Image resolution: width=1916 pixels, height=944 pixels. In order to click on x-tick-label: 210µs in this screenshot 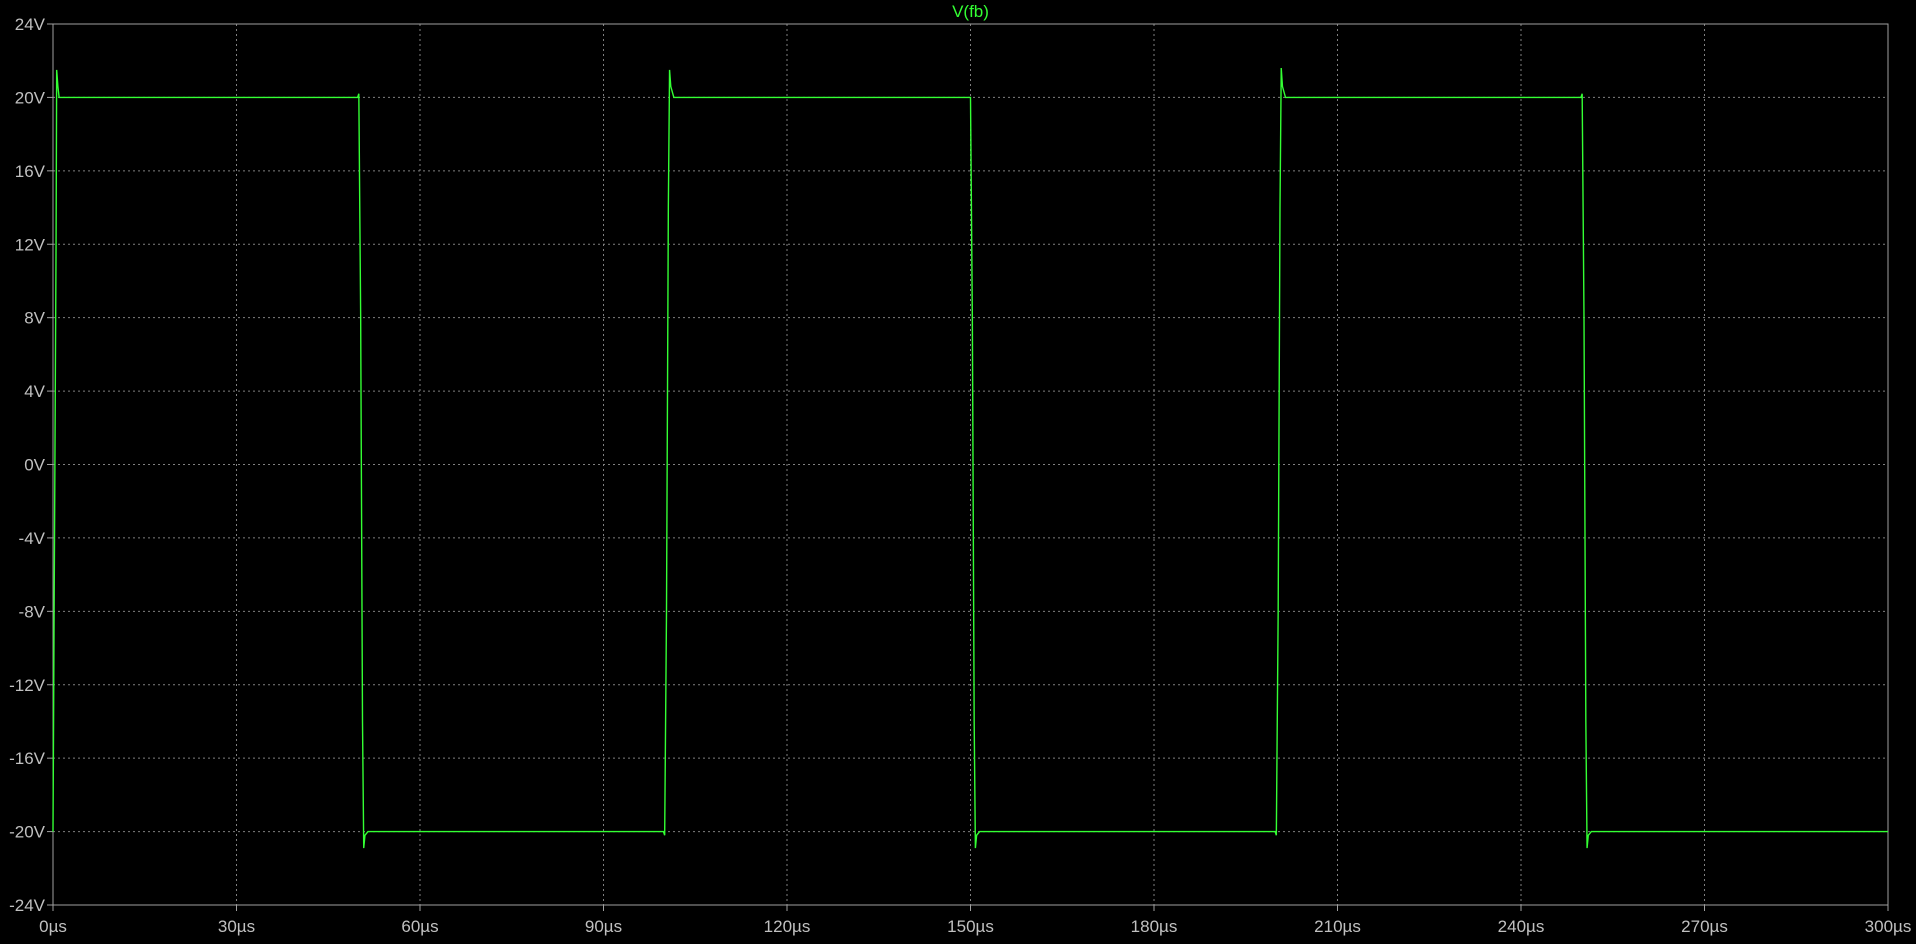, I will do `click(1337, 926)`.